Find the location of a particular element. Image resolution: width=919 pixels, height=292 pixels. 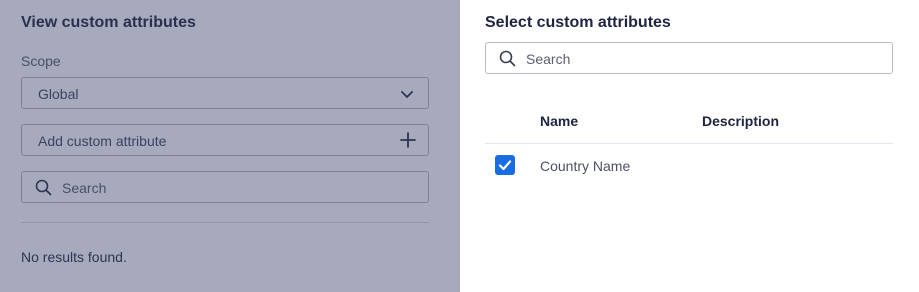

divider is located at coordinates (225, 222).